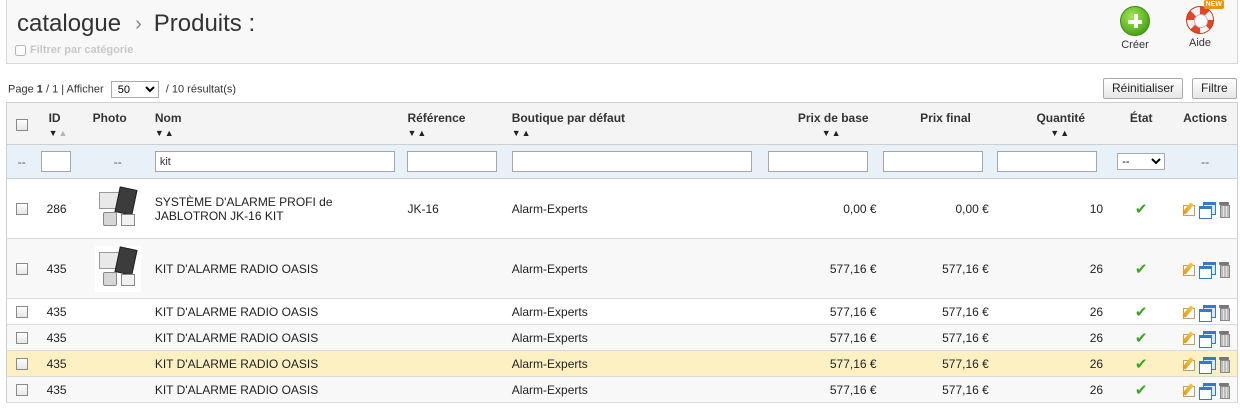 This screenshot has width=1240, height=411. What do you see at coordinates (1143, 88) in the screenshot?
I see `reset-button: Réinitialiser` at bounding box center [1143, 88].